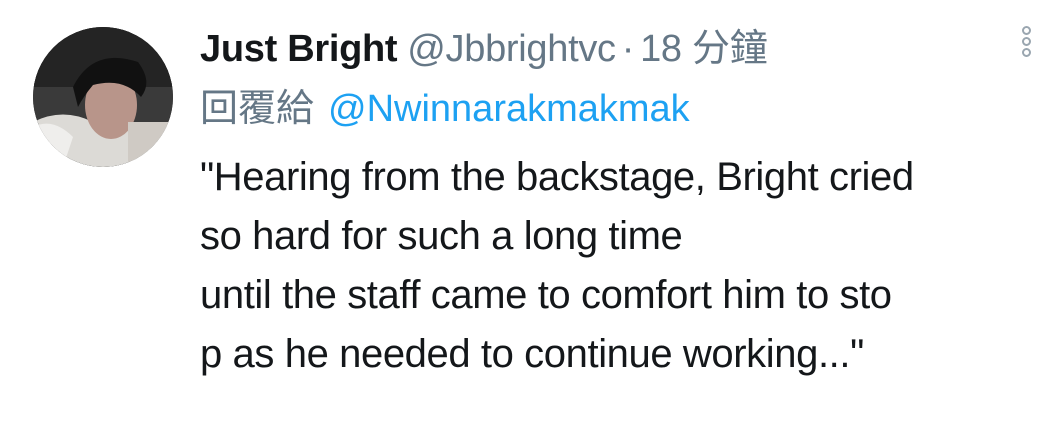 This screenshot has width=1063, height=447. Describe the element at coordinates (257, 109) in the screenshot. I see `reply-prefix: 回覆給` at that location.